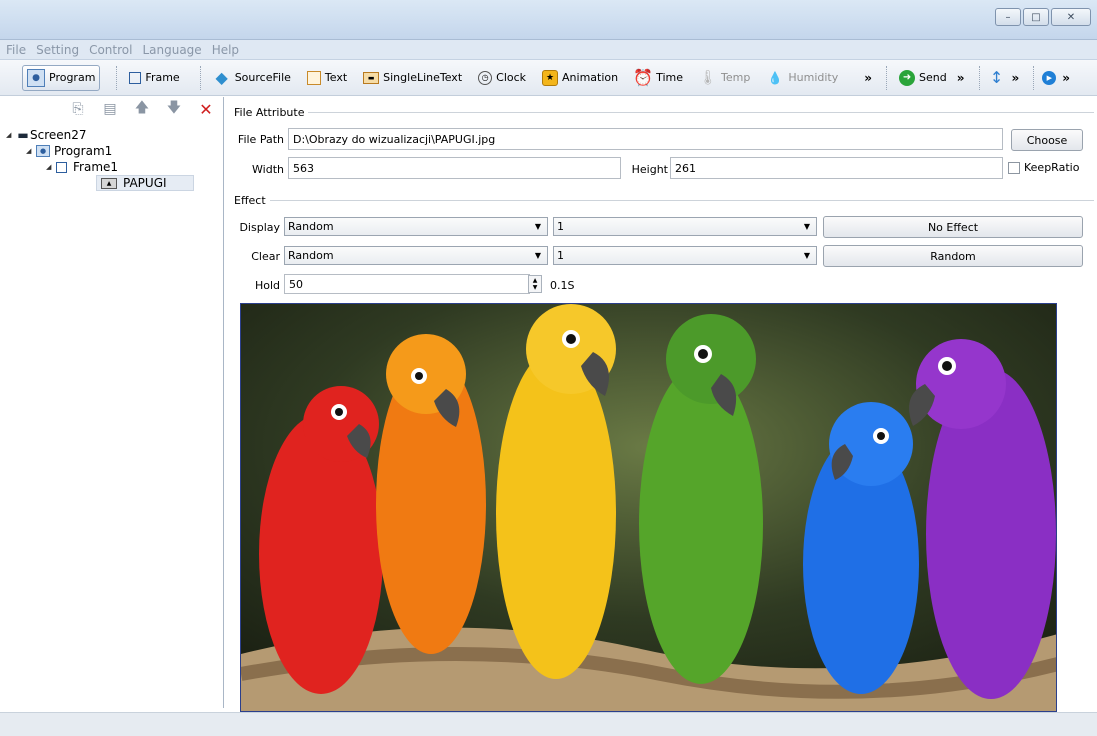 Image resolution: width=1097 pixels, height=736 pixels. Describe the element at coordinates (96, 167) in the screenshot. I see `tree-item-label: Frame1` at that location.